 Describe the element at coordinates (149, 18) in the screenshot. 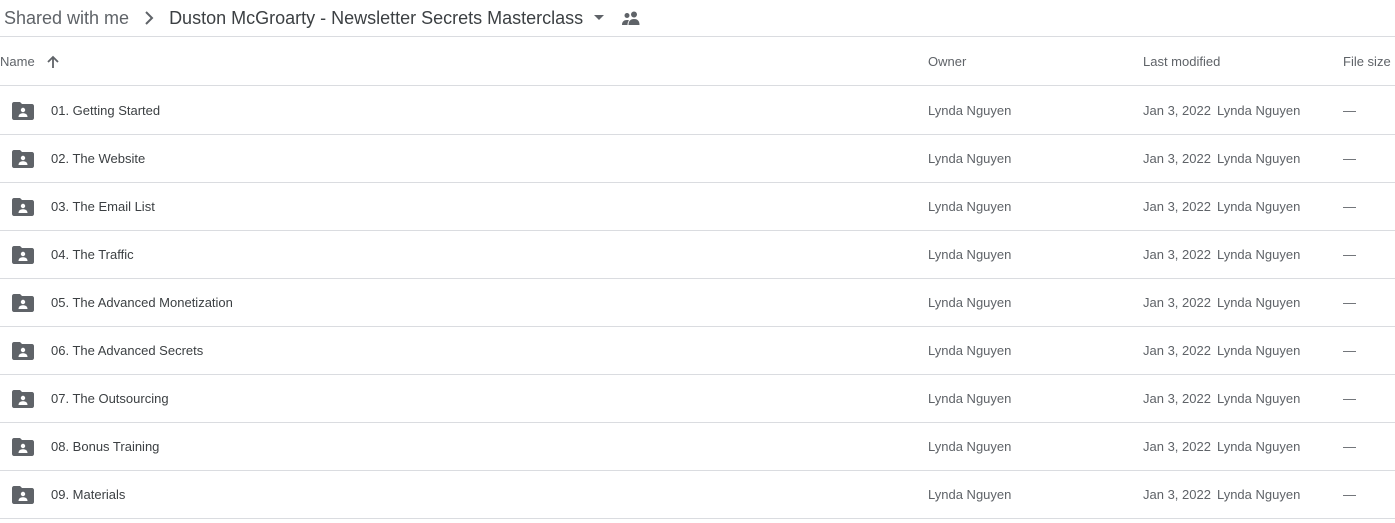

I see `chevron-right-icon` at that location.